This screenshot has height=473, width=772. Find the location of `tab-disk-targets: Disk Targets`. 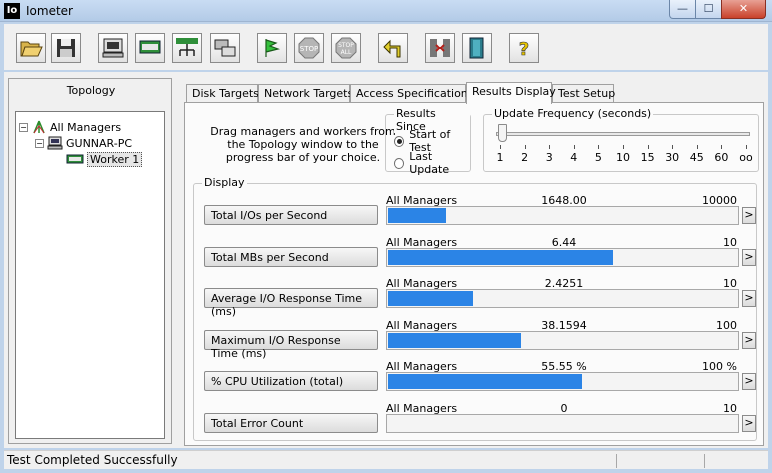

tab-disk-targets: Disk Targets is located at coordinates (222, 93).